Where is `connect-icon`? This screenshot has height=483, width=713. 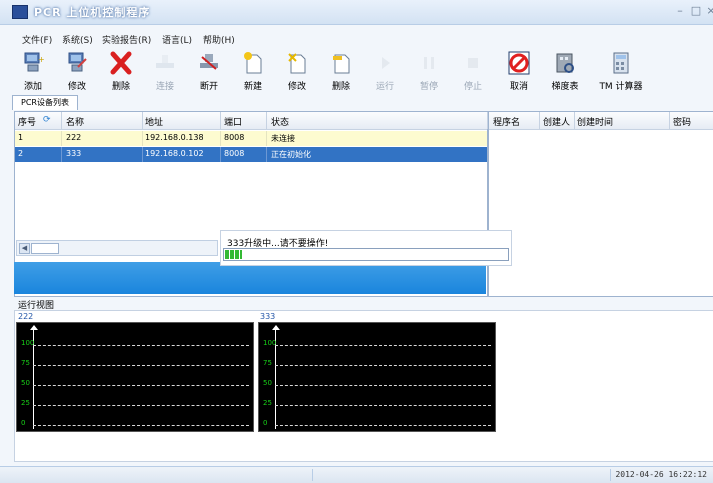 connect-icon is located at coordinates (165, 61).